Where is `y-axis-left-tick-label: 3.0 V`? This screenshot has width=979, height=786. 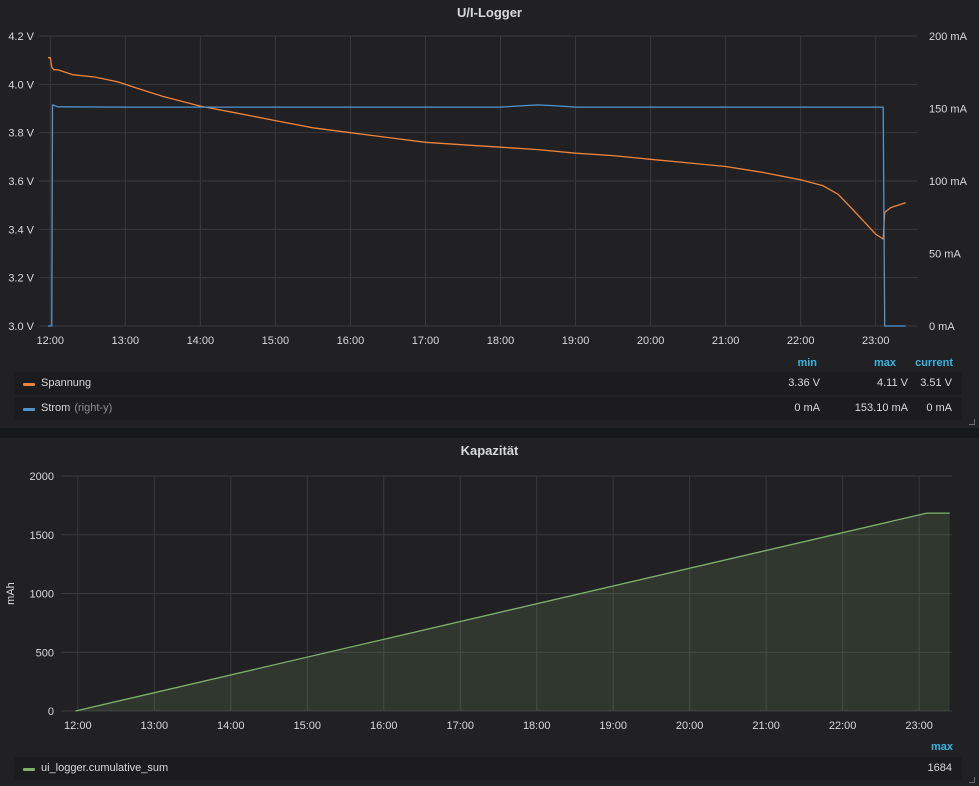
y-axis-left-tick-label: 3.0 V is located at coordinates (21, 327).